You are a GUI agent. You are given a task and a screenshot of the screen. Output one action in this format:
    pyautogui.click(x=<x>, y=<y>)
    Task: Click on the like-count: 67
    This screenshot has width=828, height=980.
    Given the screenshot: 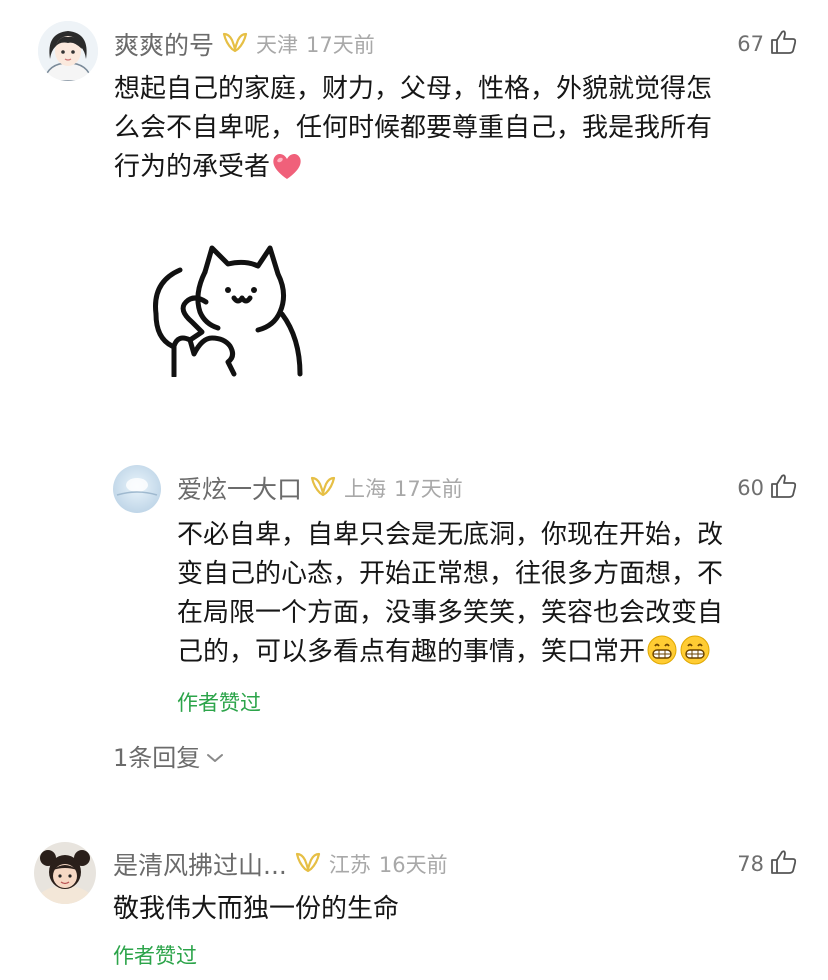 What is the action you would take?
    pyautogui.click(x=750, y=44)
    